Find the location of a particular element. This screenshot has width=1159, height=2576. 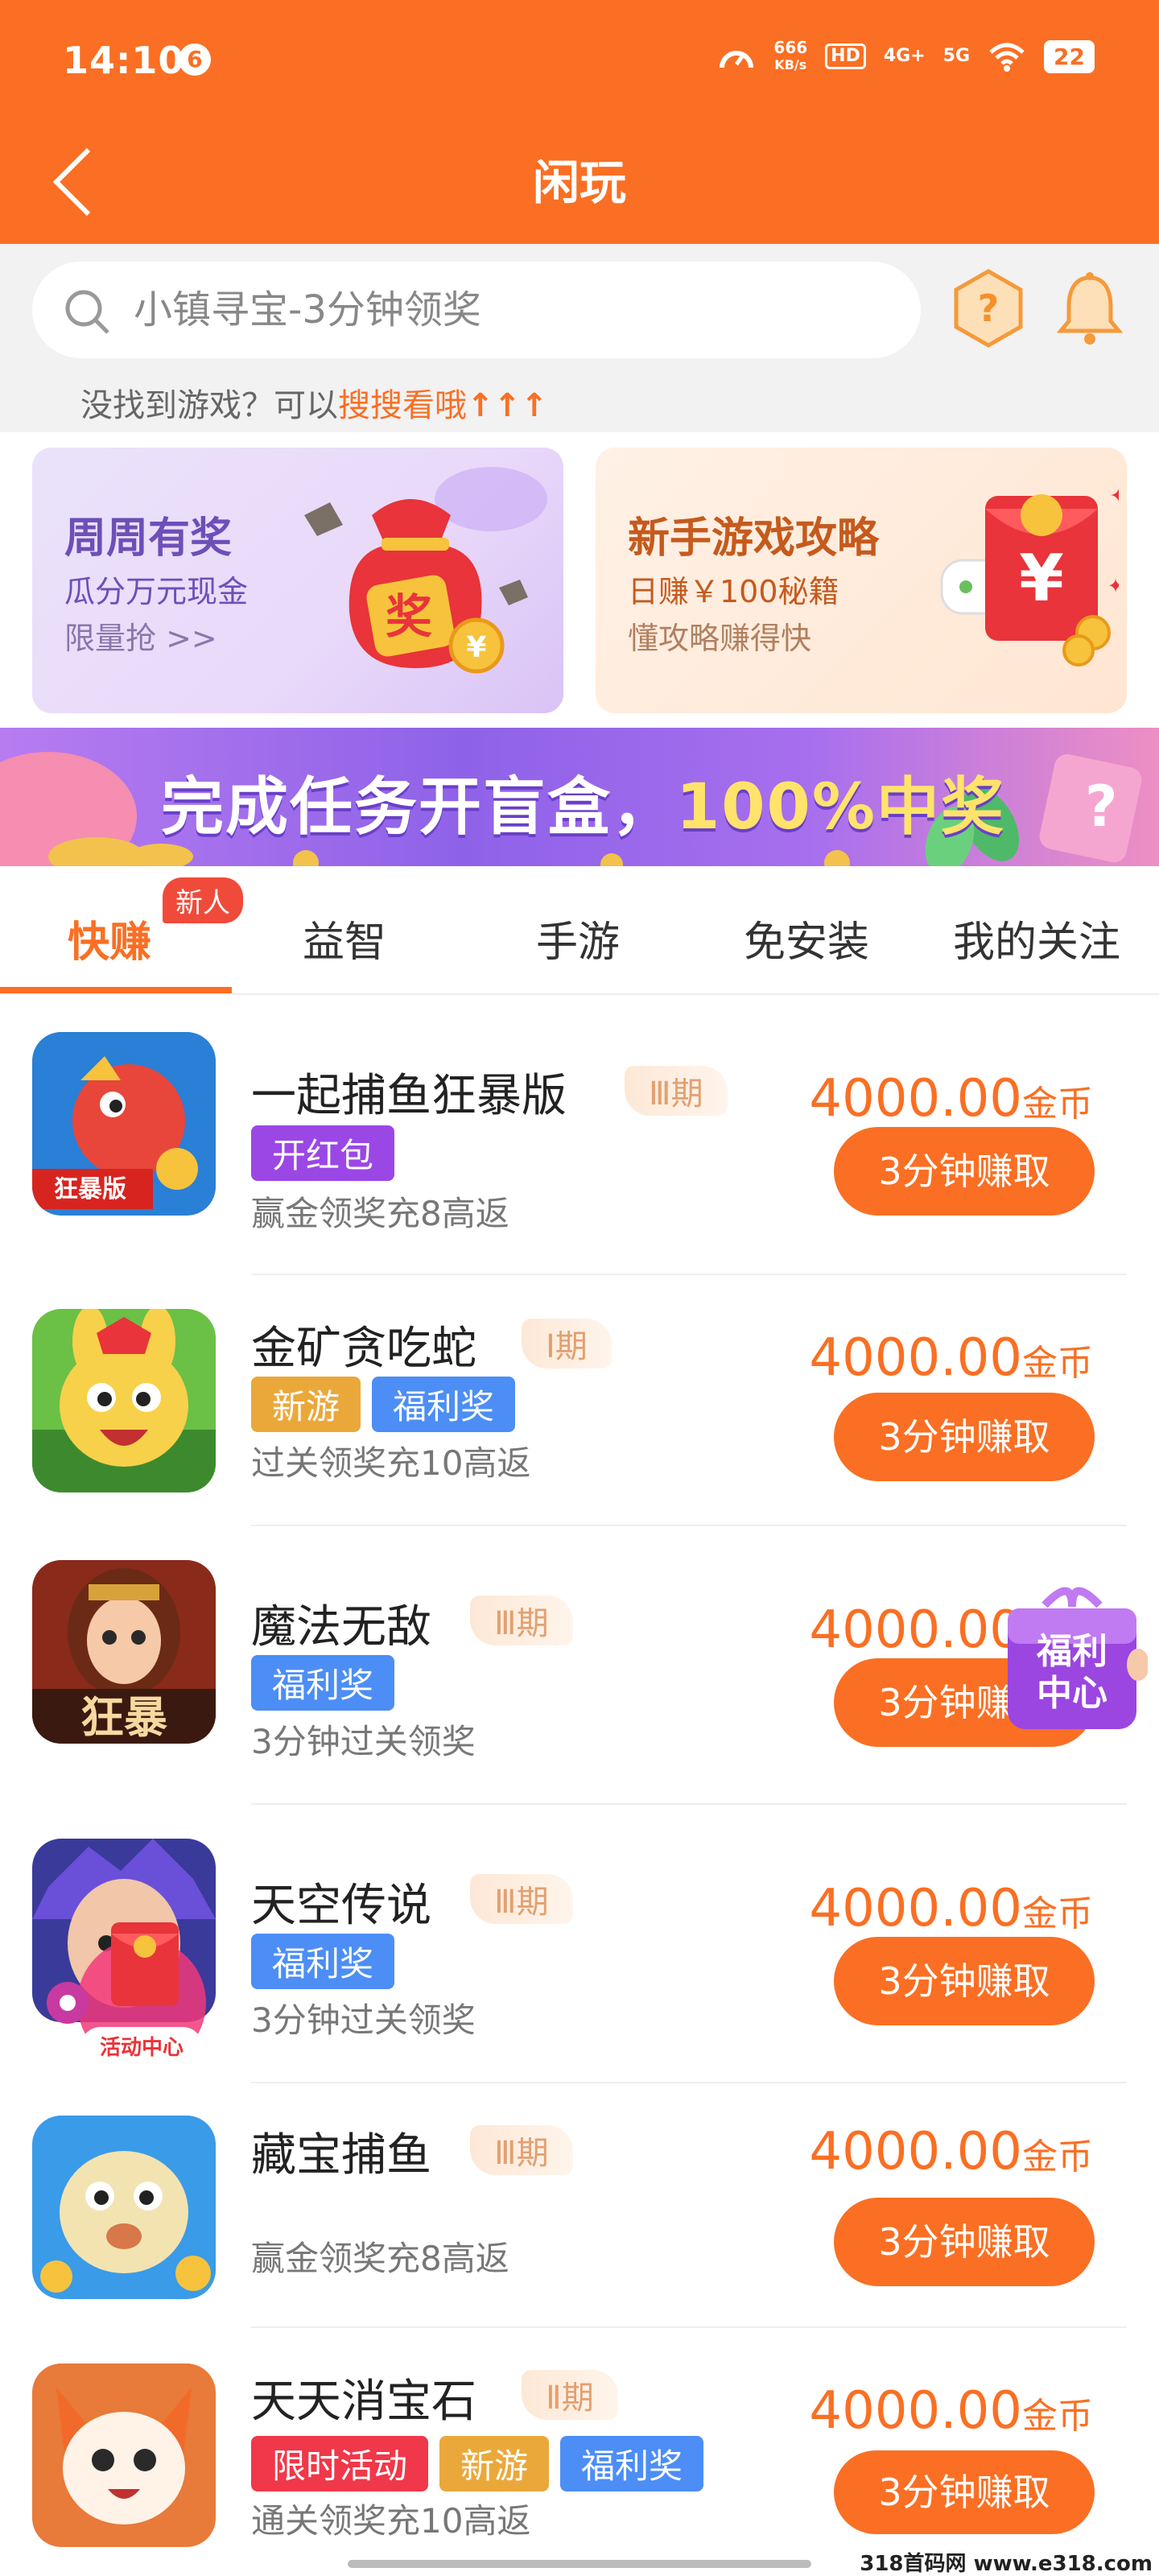

tab-my-follows: 我的关注 is located at coordinates (1036, 938).